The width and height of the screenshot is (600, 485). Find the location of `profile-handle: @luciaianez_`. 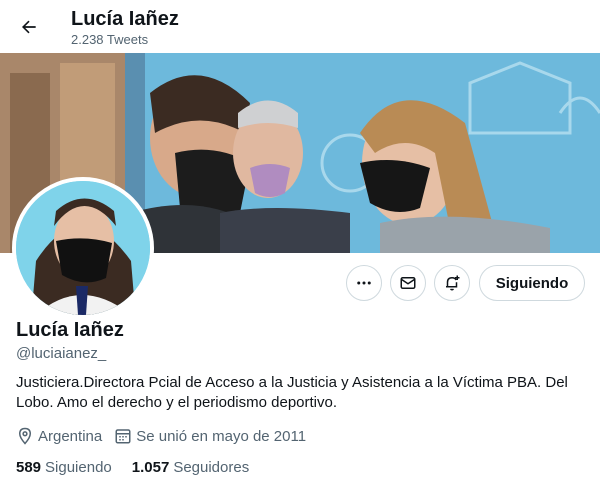

profile-handle: @luciaianez_ is located at coordinates (61, 353).